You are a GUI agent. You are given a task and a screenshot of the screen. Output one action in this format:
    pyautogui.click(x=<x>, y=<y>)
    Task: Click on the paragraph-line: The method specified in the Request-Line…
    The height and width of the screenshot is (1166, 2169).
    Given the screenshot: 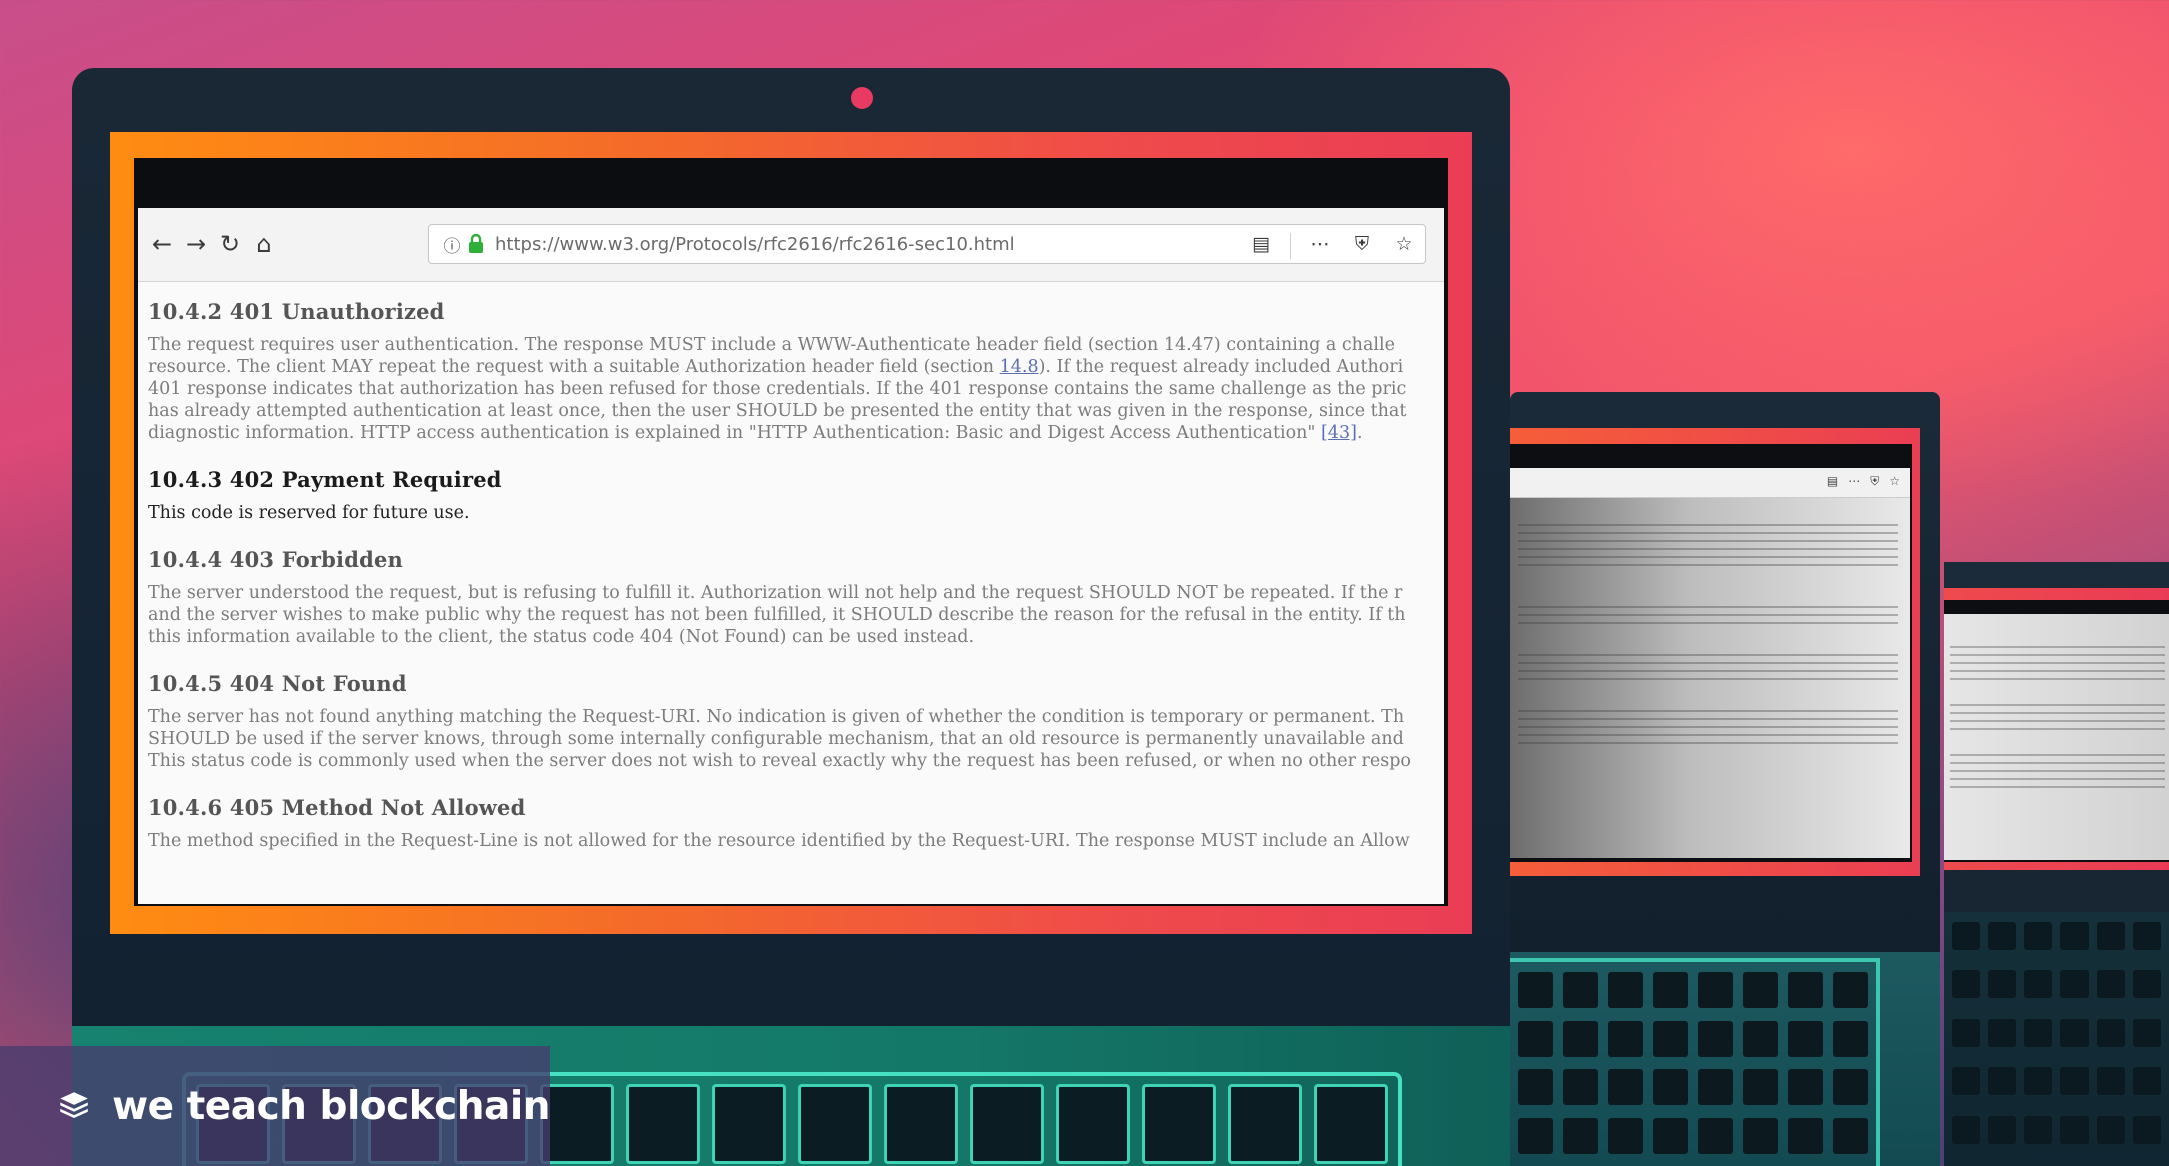 What is the action you would take?
    pyautogui.click(x=779, y=841)
    